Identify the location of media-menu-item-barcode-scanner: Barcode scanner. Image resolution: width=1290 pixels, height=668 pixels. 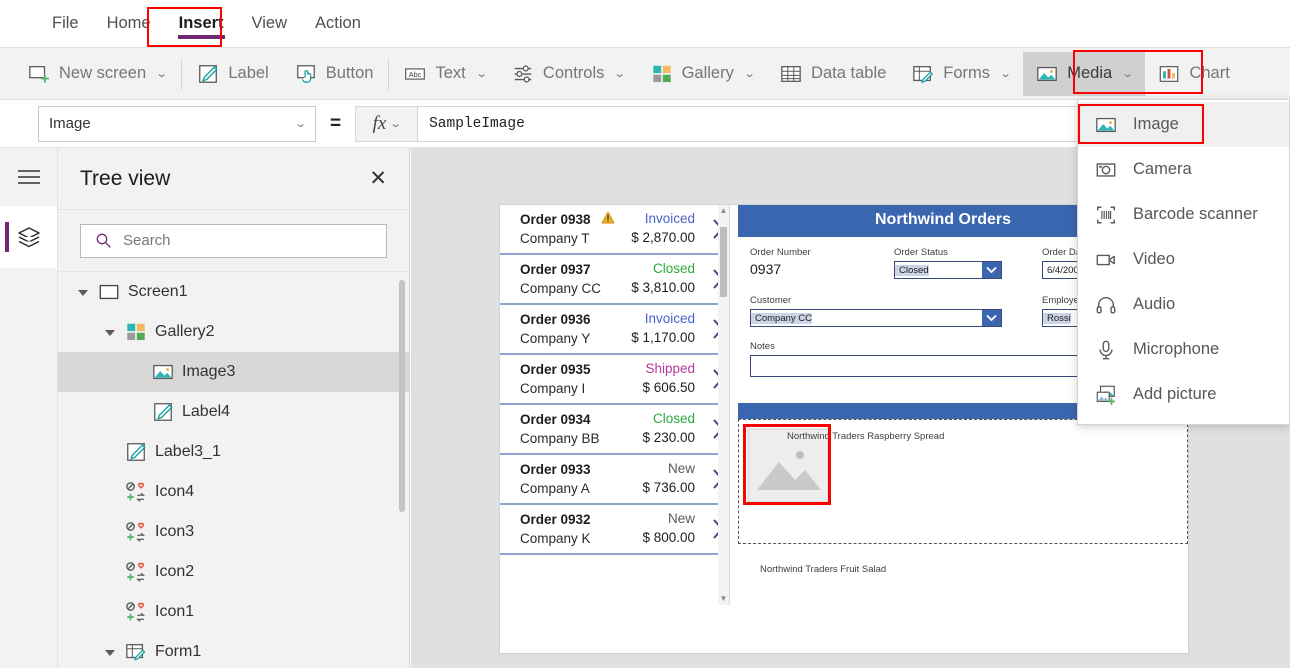
(1183, 214).